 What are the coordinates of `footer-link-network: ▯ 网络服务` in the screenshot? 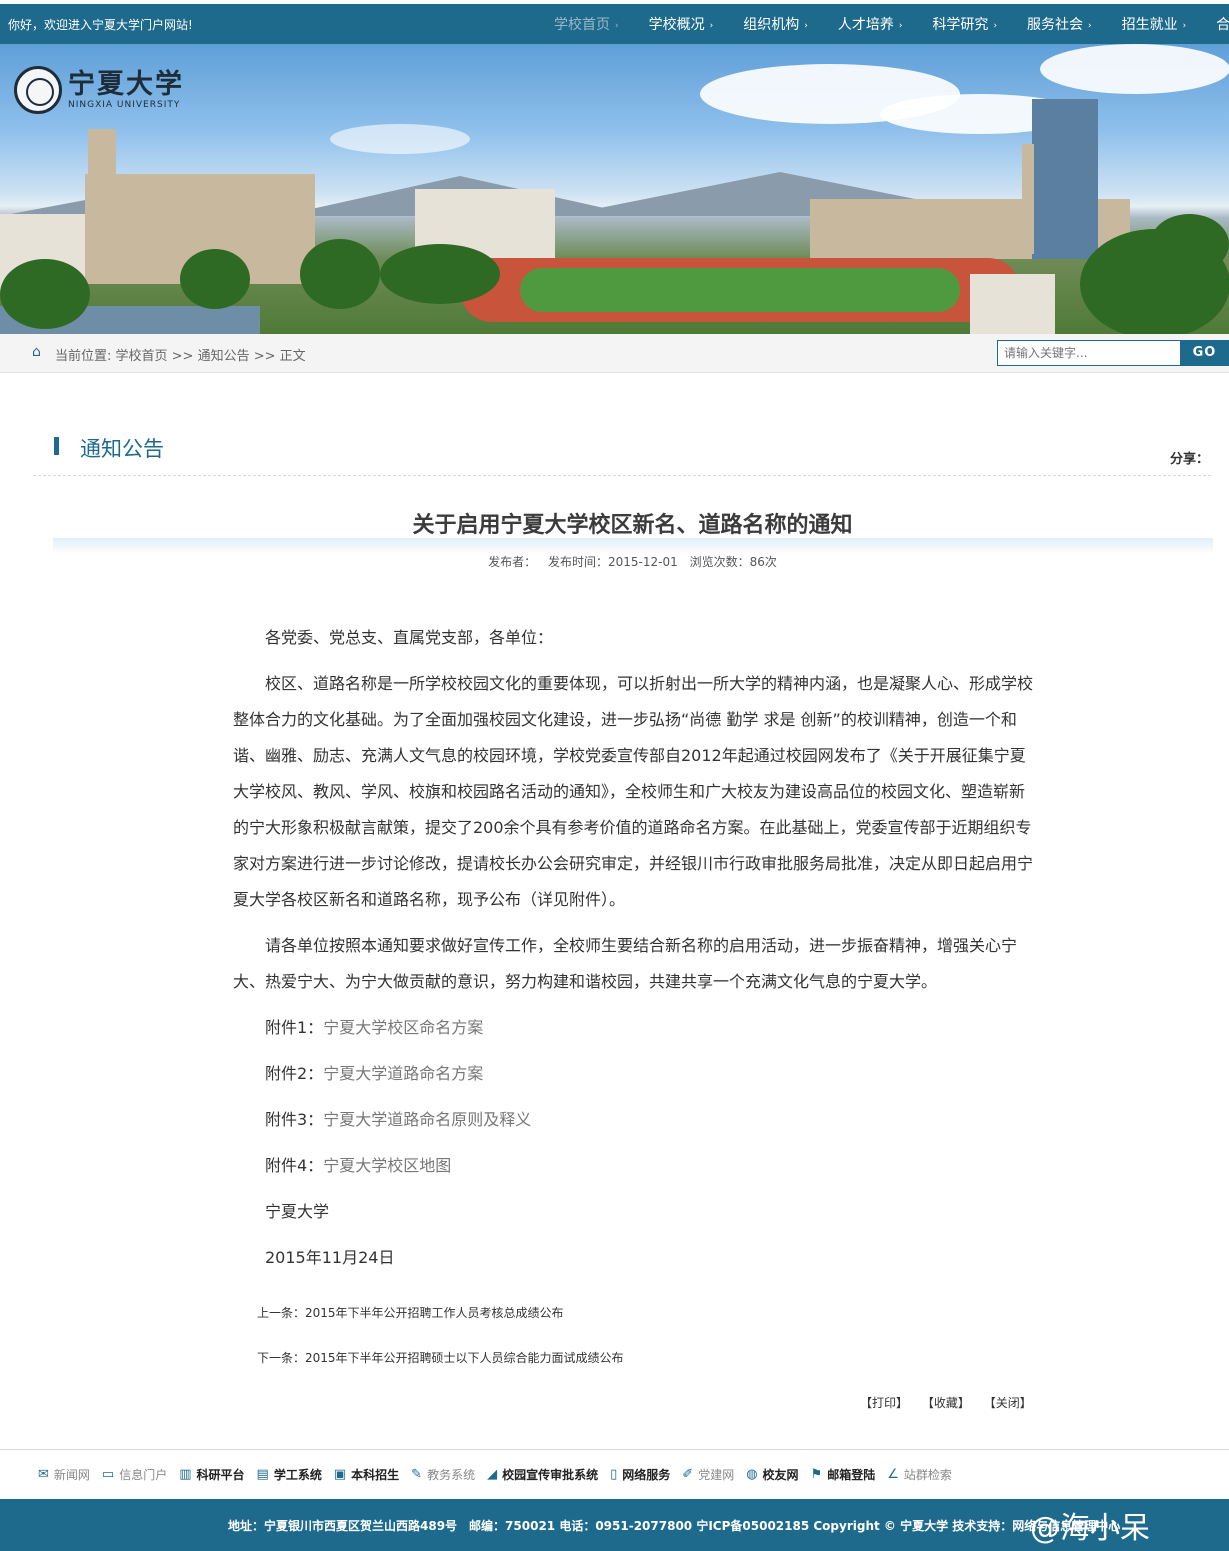 It's located at (640, 1474).